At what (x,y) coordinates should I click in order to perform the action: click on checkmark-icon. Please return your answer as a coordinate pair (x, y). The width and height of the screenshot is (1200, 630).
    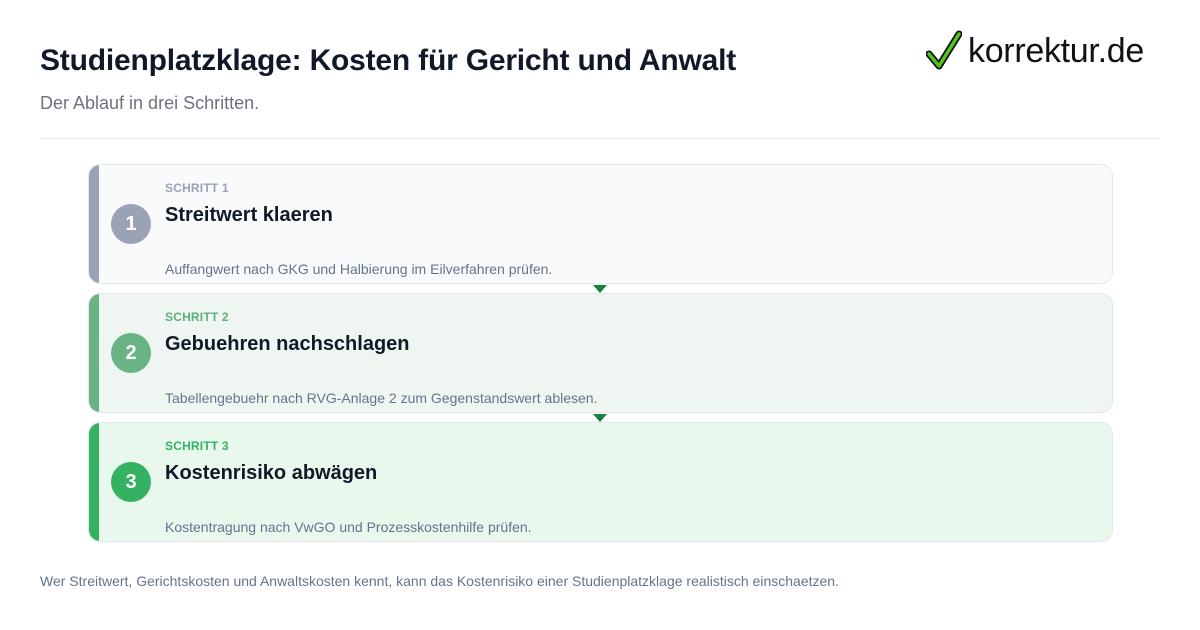
    Looking at the image, I should click on (944, 50).